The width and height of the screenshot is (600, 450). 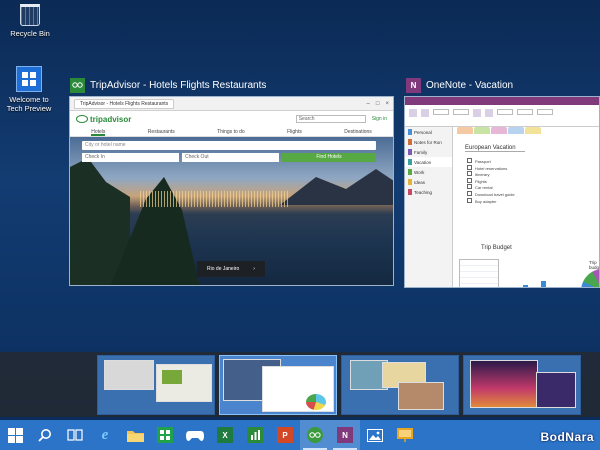 I want to click on desktop-icon-label: Recycle Bin, so click(x=30, y=33).